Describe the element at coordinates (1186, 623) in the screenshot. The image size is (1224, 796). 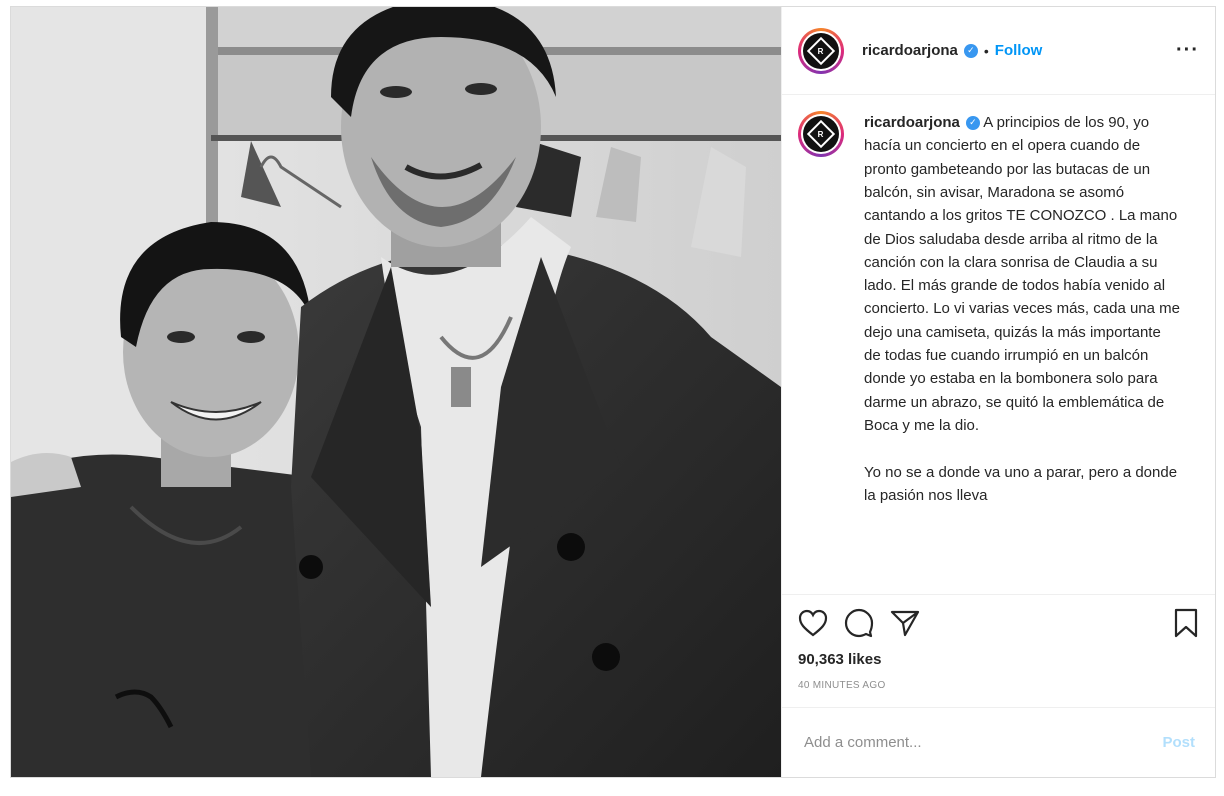
I see `bookmark-icon` at that location.